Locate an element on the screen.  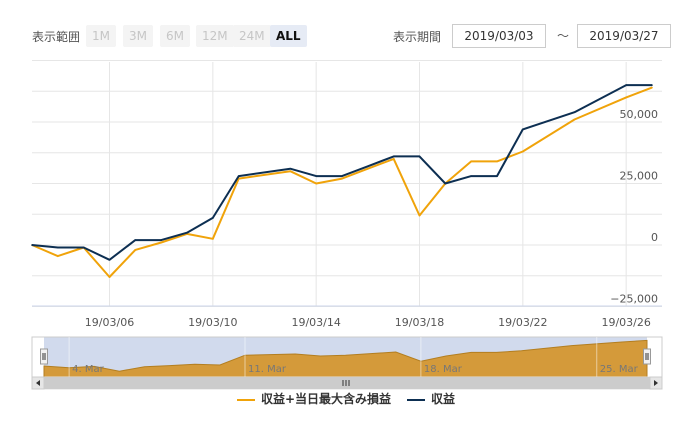
scrollbar-thumb is located at coordinates (347, 383).